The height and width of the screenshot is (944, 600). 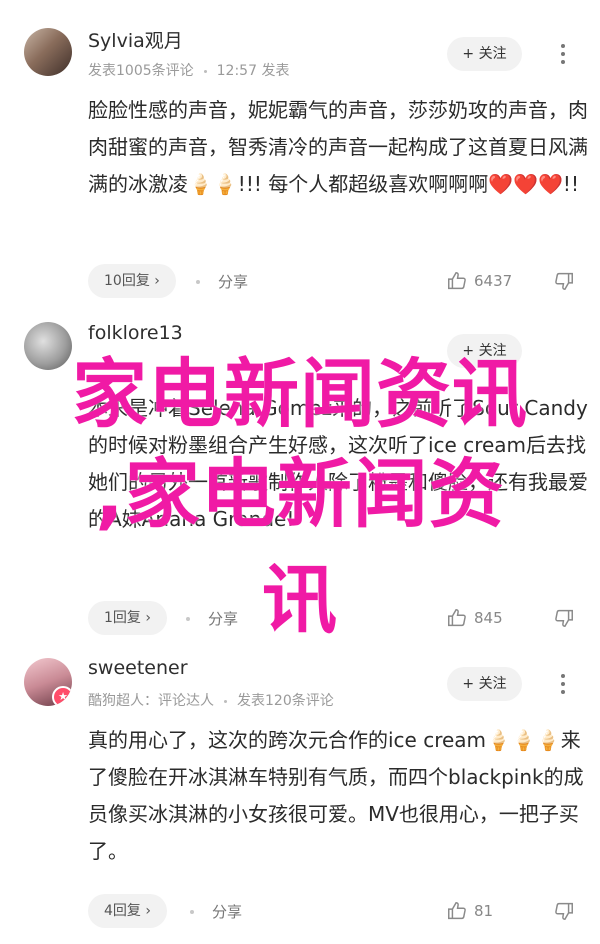 I want to click on username: sweetener, so click(x=138, y=668).